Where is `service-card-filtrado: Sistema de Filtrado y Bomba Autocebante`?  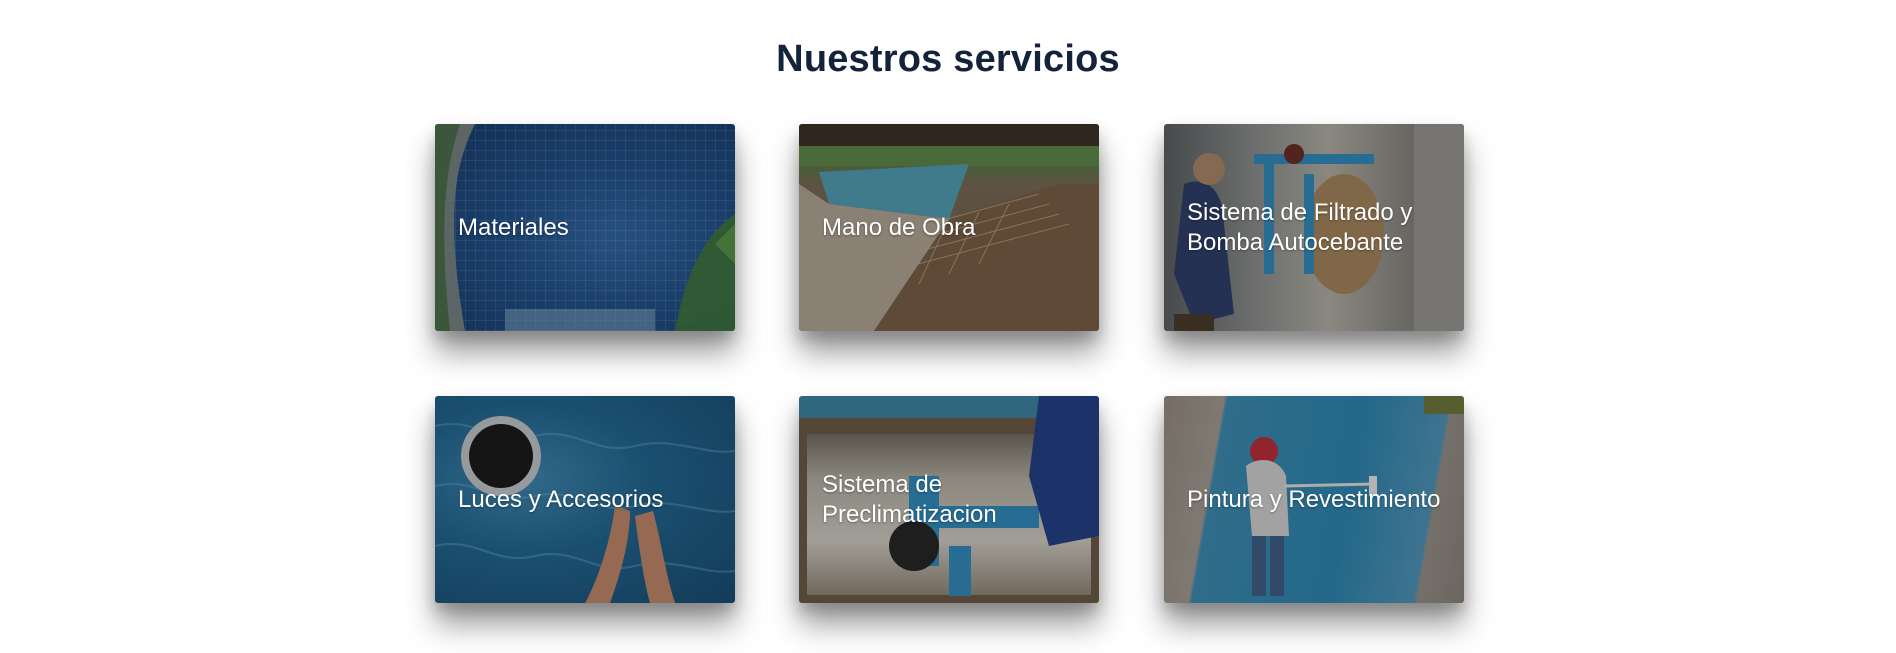
service-card-filtrado: Sistema de Filtrado y Bomba Autocebante is located at coordinates (1314, 227).